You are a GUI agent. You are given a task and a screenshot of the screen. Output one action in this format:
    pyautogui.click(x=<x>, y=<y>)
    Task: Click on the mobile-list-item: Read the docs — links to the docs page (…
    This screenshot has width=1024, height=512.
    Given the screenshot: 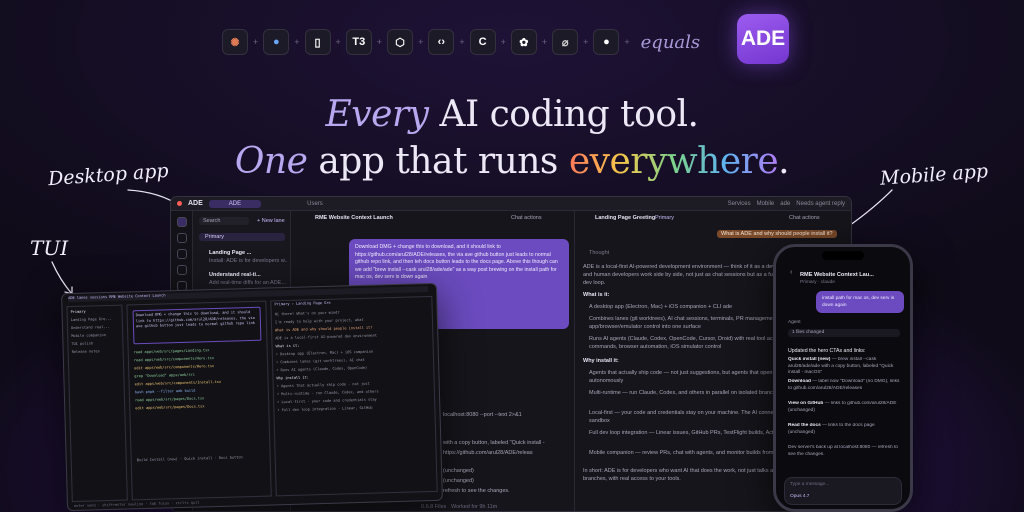 What is the action you would take?
    pyautogui.click(x=845, y=433)
    